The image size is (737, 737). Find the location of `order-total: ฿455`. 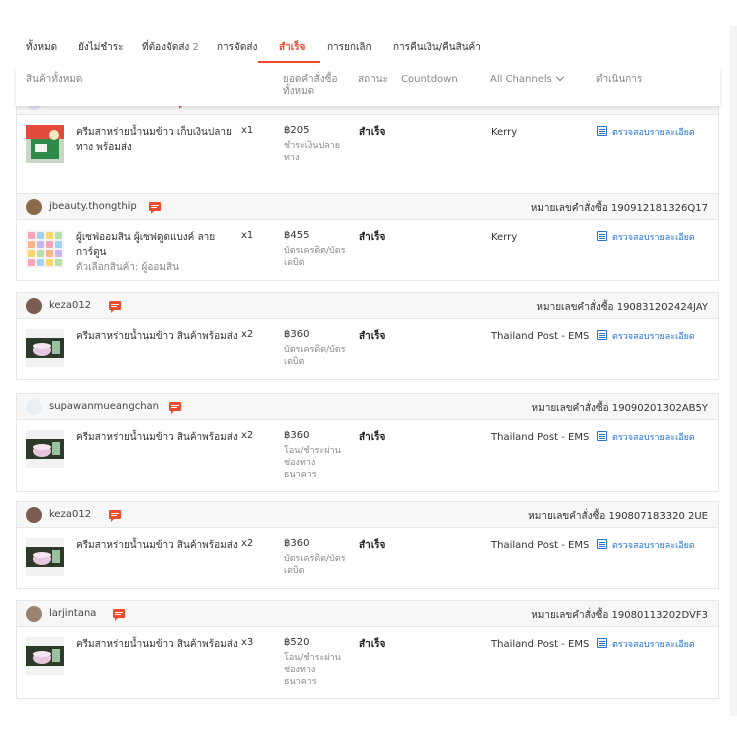

order-total: ฿455 is located at coordinates (297, 235).